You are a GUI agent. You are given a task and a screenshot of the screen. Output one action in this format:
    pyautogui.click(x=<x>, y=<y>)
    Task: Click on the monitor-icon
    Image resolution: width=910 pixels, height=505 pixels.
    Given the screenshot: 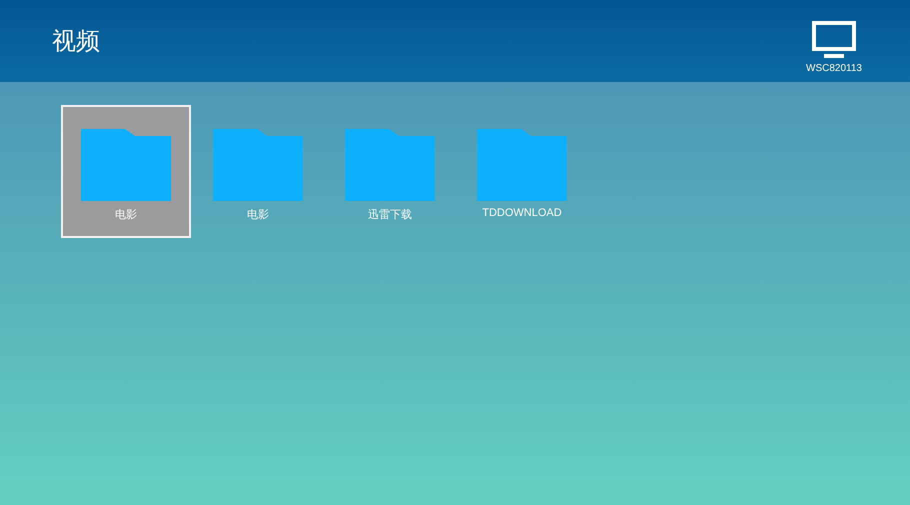 What is the action you would take?
    pyautogui.click(x=834, y=39)
    